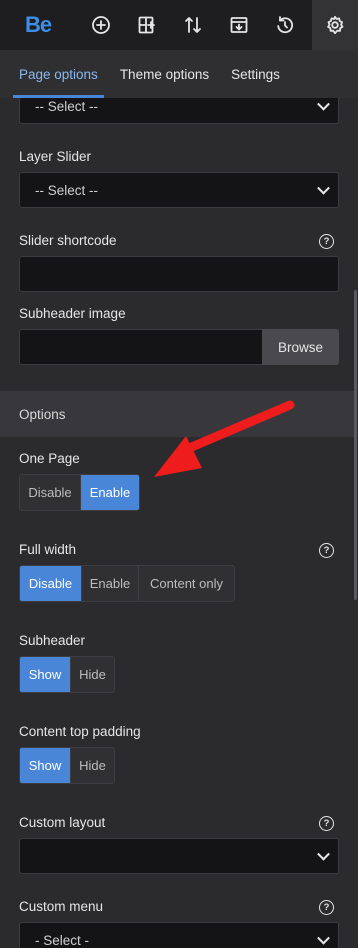 The image size is (358, 948). I want to click on full-width-content-only-button: Content only, so click(186, 583).